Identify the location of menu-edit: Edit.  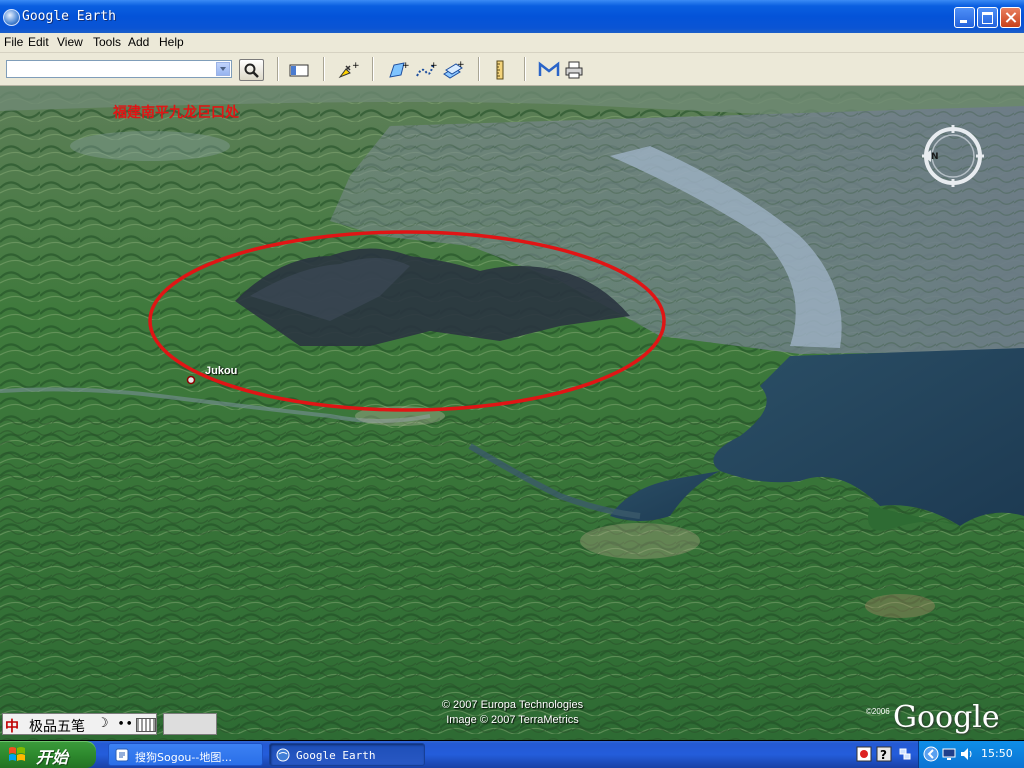
(38, 42).